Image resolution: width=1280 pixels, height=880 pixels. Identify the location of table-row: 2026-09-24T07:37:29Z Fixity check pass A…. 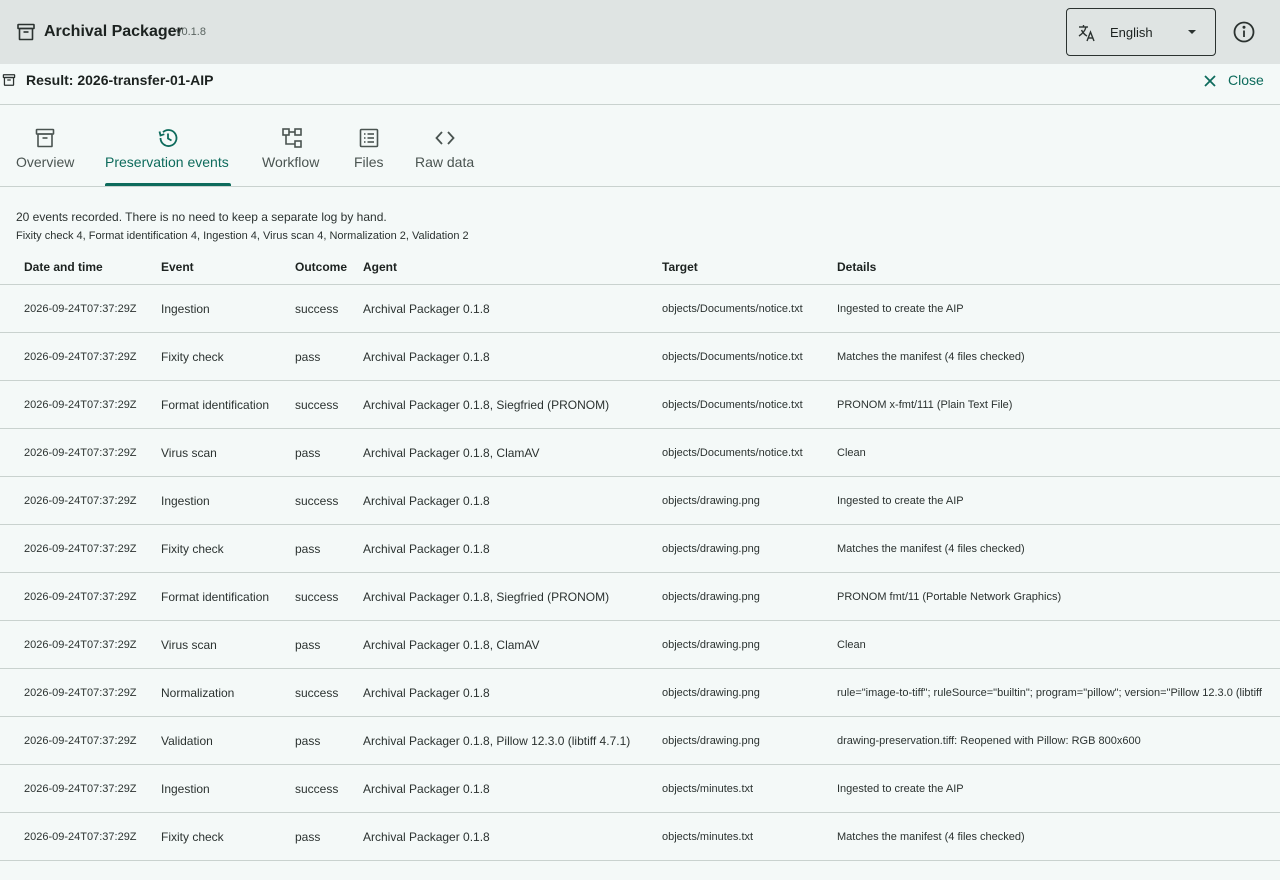
(640, 837).